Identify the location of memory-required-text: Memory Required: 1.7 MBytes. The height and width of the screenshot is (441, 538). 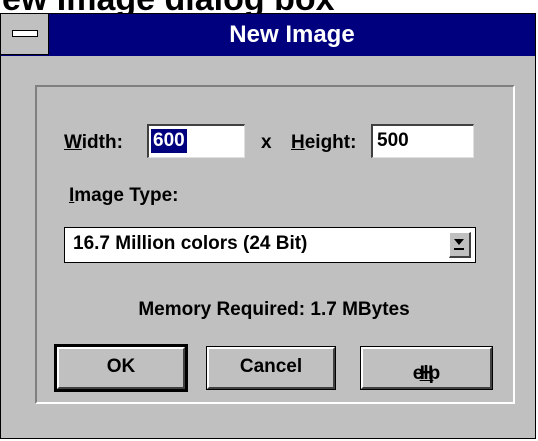
(274, 309).